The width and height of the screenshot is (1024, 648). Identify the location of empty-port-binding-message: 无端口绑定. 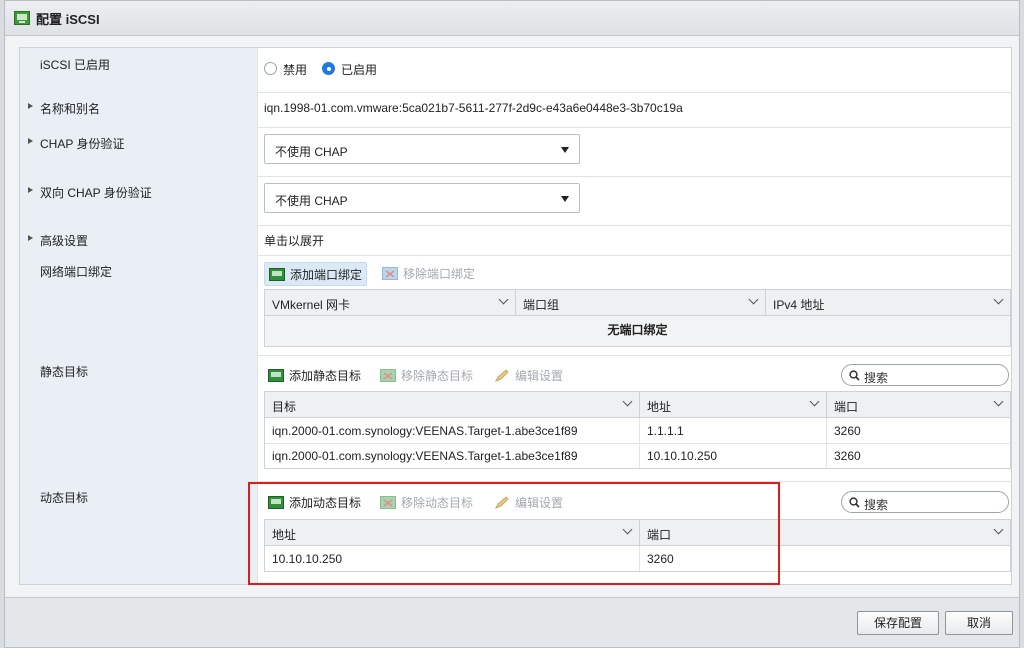
(637, 331).